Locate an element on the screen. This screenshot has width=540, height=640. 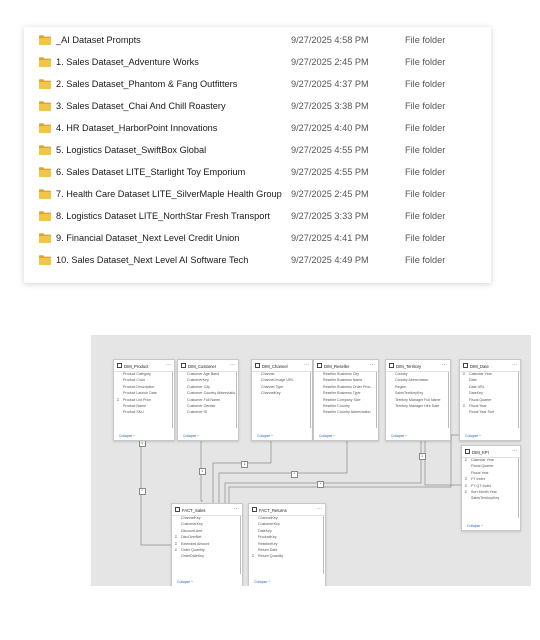
table-field: Reseller Country Abbreviation is located at coordinates (346, 413).